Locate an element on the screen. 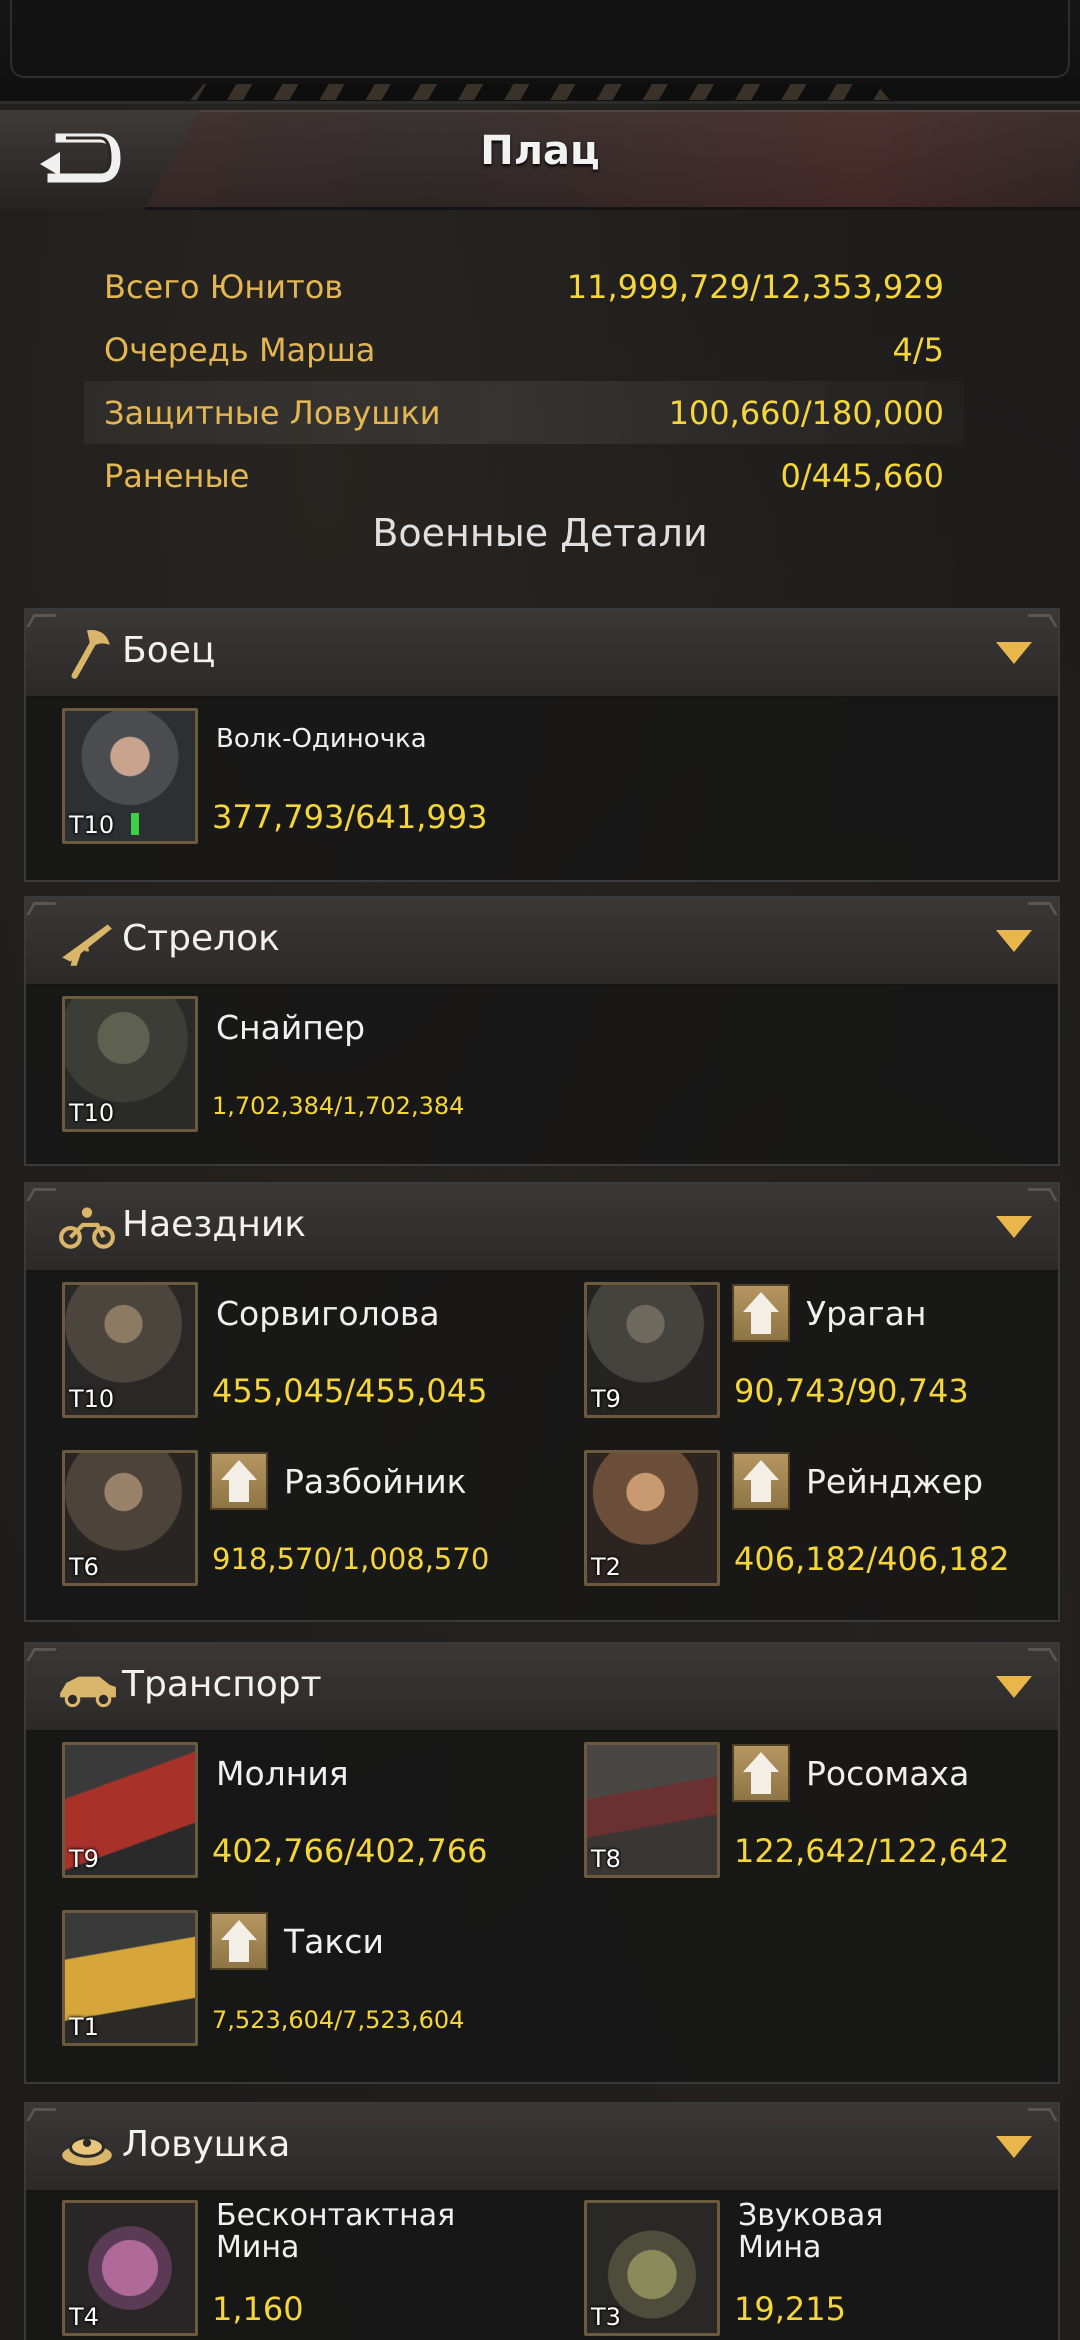 The height and width of the screenshot is (2340, 1080). unit-count: 1,702,384/1,702,384 is located at coordinates (338, 1106).